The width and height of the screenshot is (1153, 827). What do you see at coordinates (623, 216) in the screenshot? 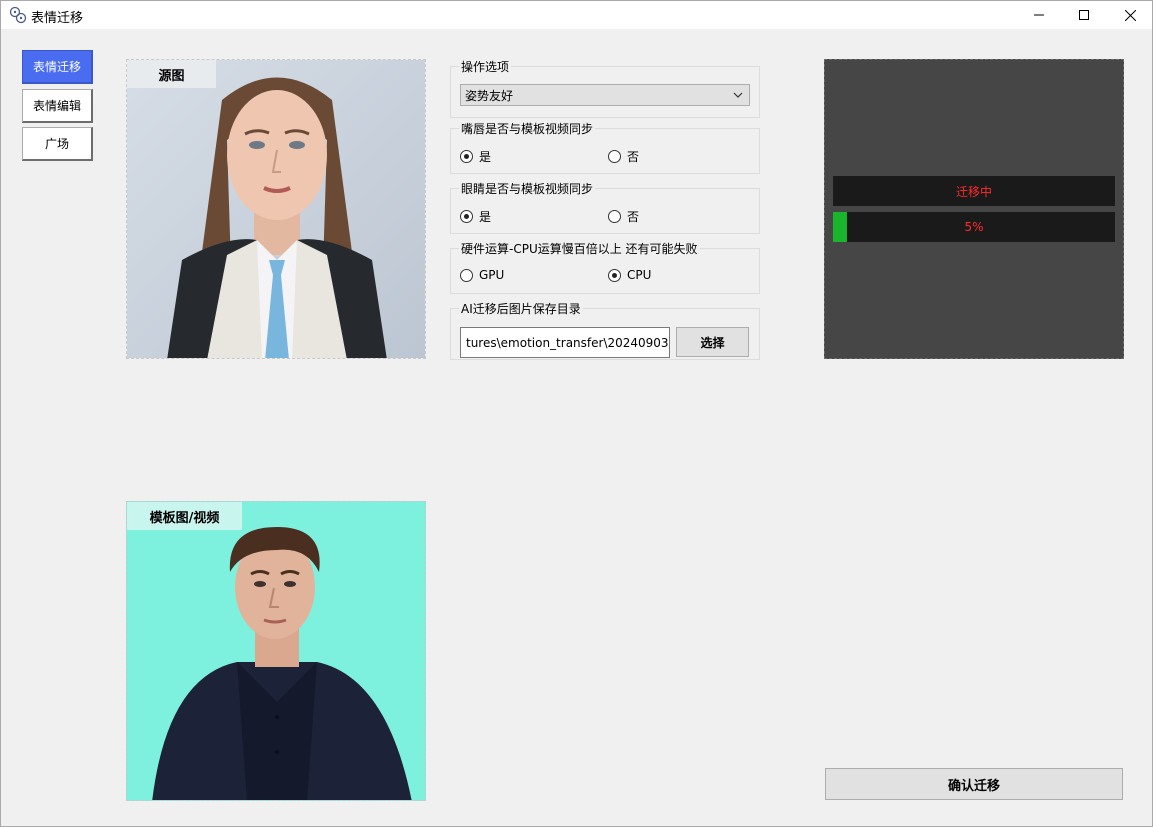
I see `eye-sync-no-radio: 否` at bounding box center [623, 216].